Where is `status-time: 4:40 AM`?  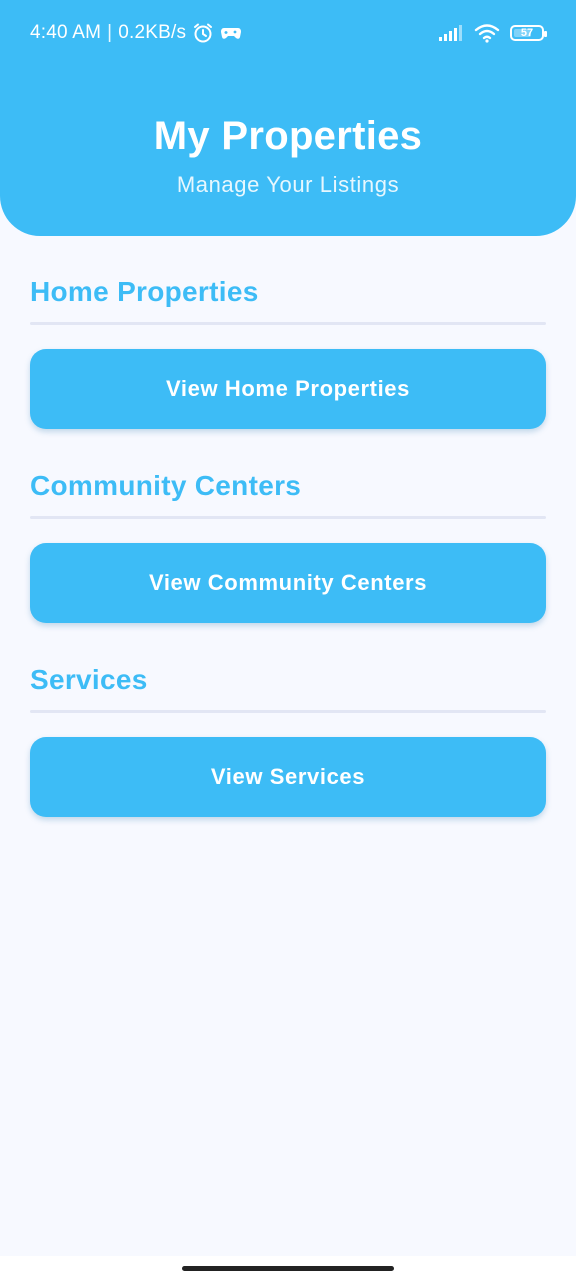
status-time: 4:40 AM is located at coordinates (66, 32).